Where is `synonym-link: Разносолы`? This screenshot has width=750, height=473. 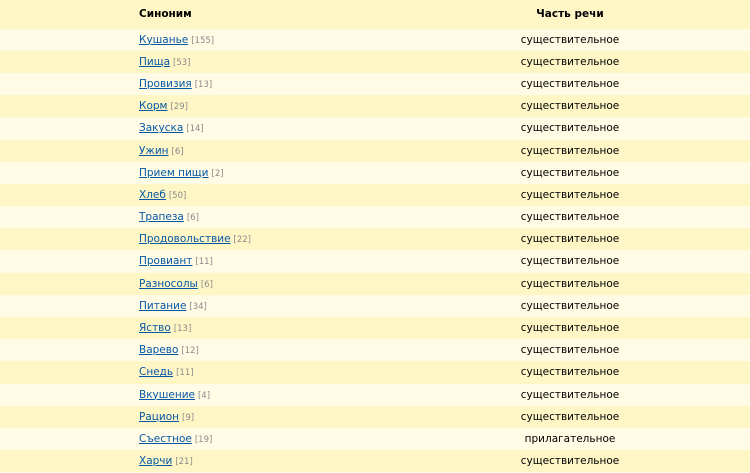
synonym-link: Разносолы is located at coordinates (168, 284).